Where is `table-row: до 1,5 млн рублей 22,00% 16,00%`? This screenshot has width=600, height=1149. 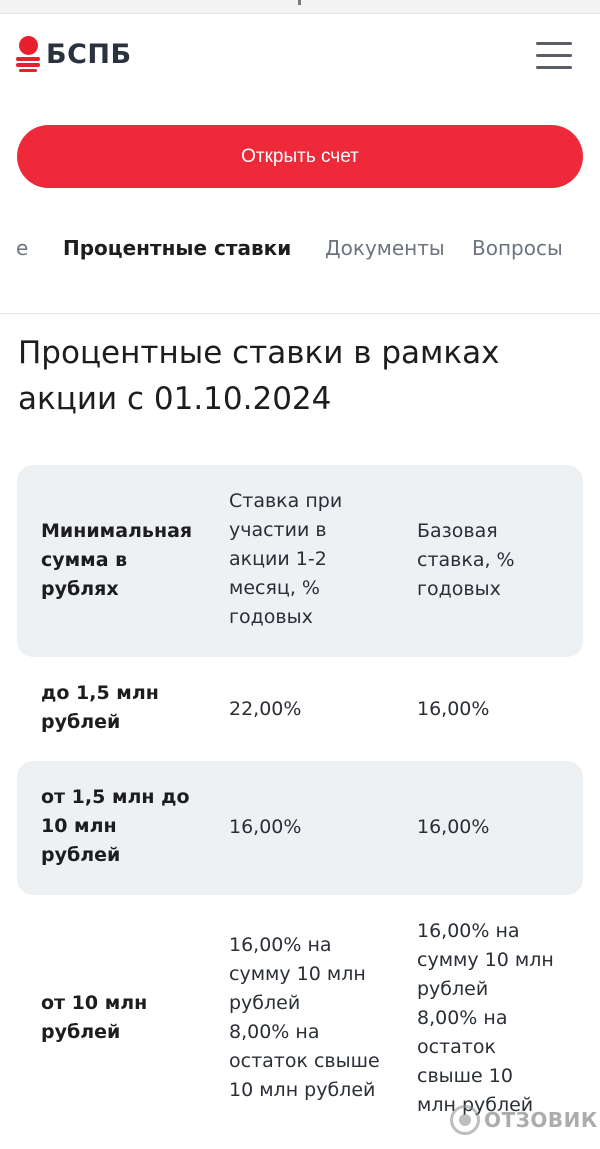 table-row: до 1,5 млн рублей 22,00% 16,00% is located at coordinates (300, 709).